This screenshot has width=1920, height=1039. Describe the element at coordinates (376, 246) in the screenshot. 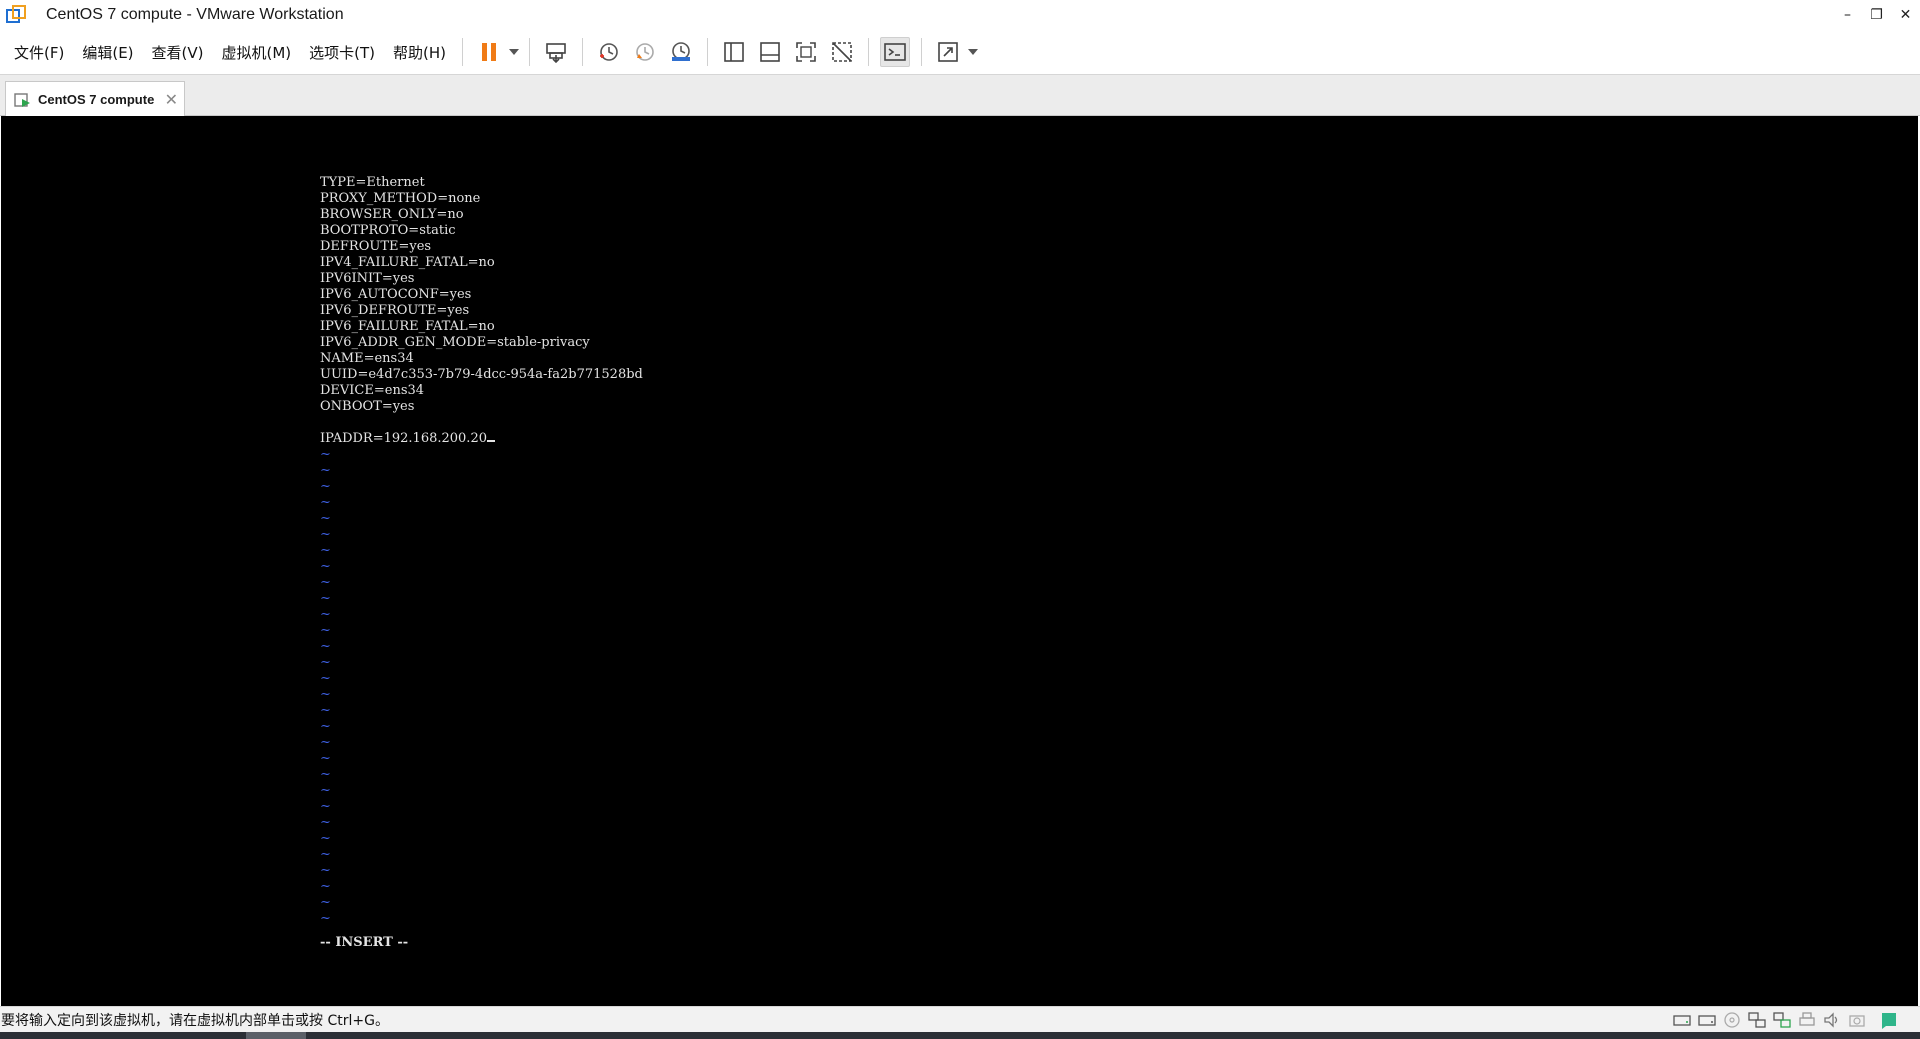

I see `terminal-line: DEFROUTE=yes` at that location.